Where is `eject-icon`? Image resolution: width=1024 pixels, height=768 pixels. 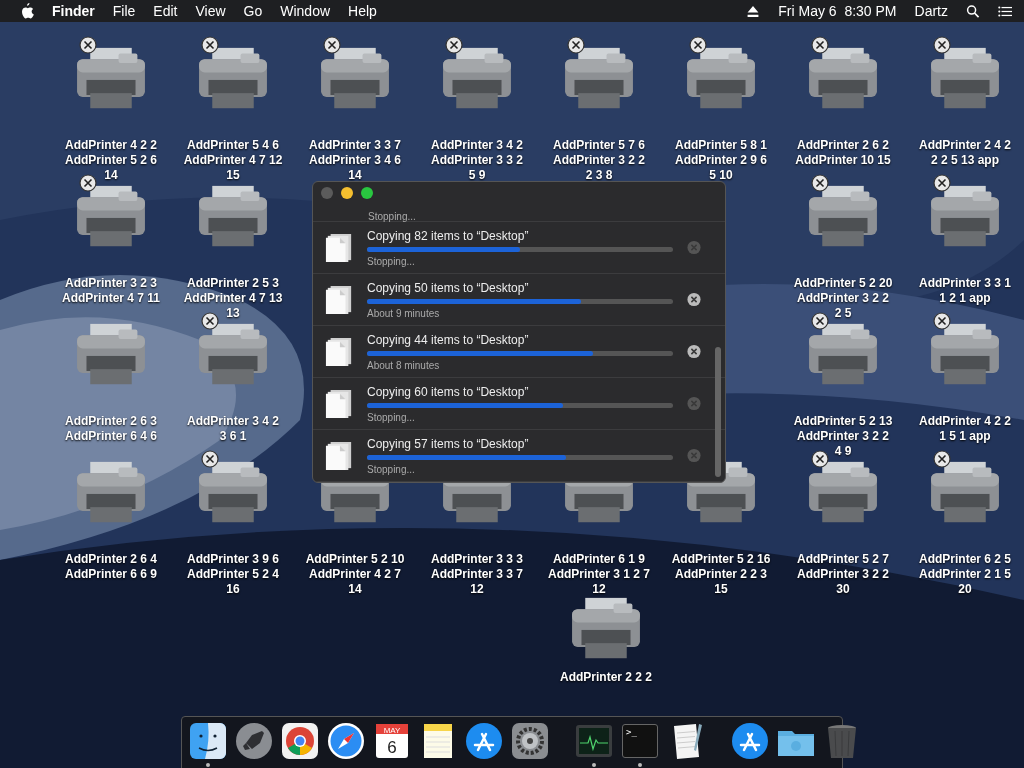
eject-icon is located at coordinates (753, 11).